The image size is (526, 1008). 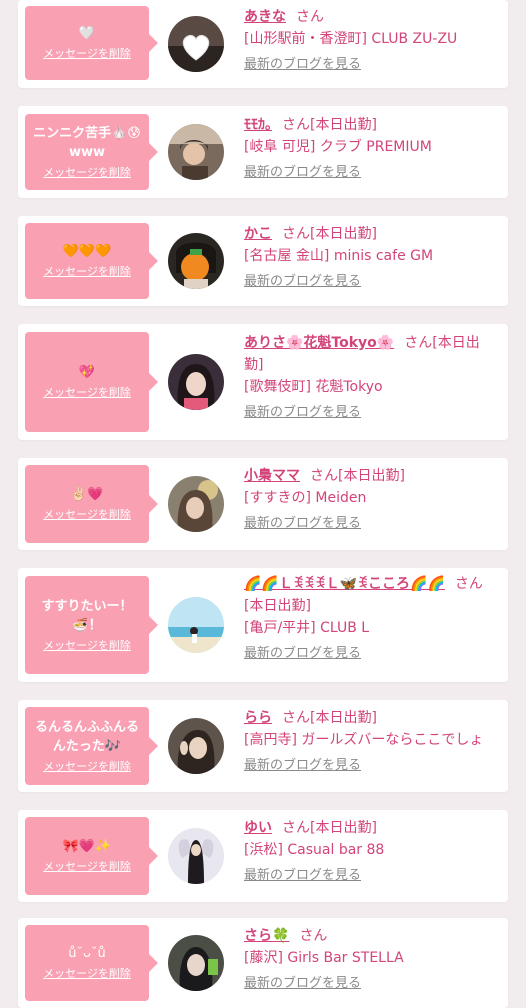 What do you see at coordinates (364, 740) in the screenshot?
I see `shop-info: [高円寺] ガールズバーならここでしょ` at bounding box center [364, 740].